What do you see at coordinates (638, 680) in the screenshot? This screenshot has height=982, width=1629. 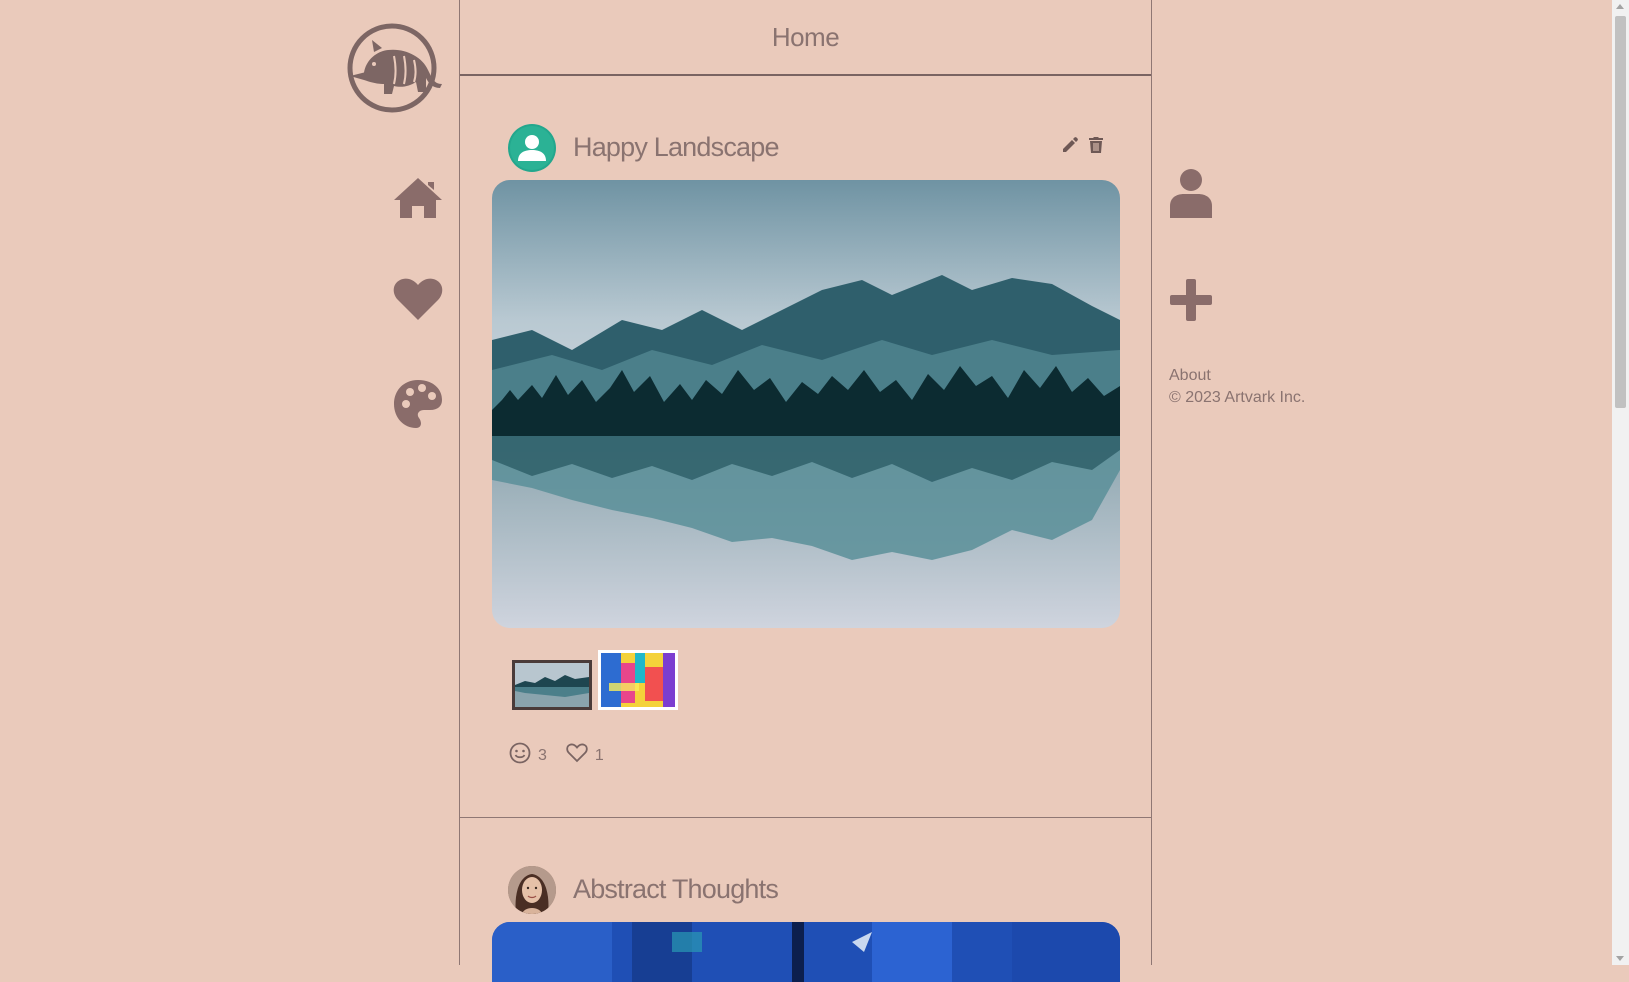 I see `thumbnail-abstract` at bounding box center [638, 680].